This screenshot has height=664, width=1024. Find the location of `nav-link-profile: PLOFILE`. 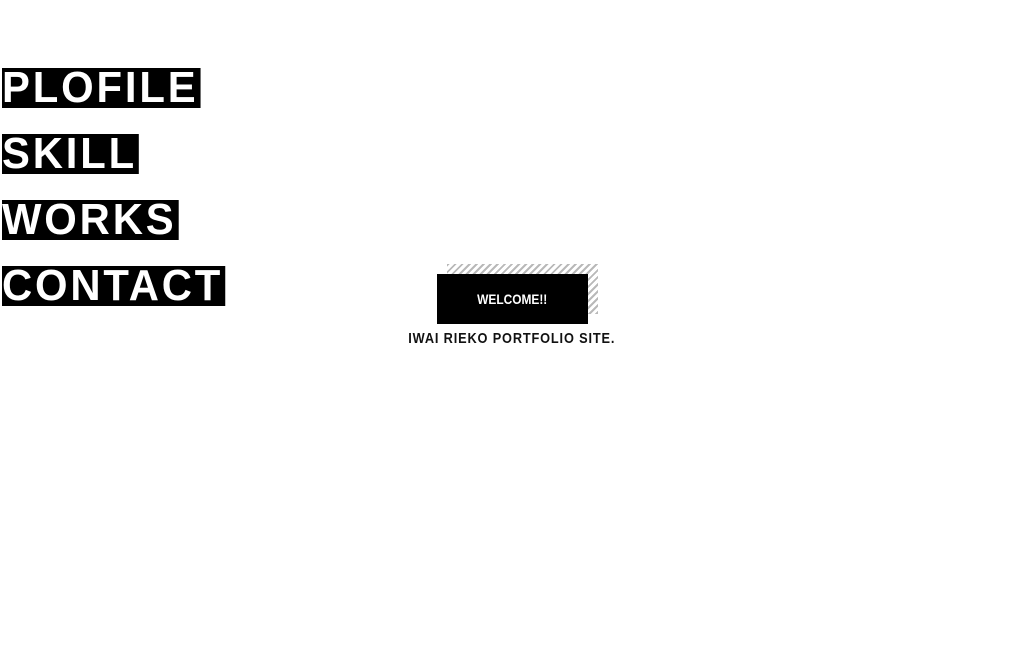

nav-link-profile: PLOFILE is located at coordinates (101, 88).